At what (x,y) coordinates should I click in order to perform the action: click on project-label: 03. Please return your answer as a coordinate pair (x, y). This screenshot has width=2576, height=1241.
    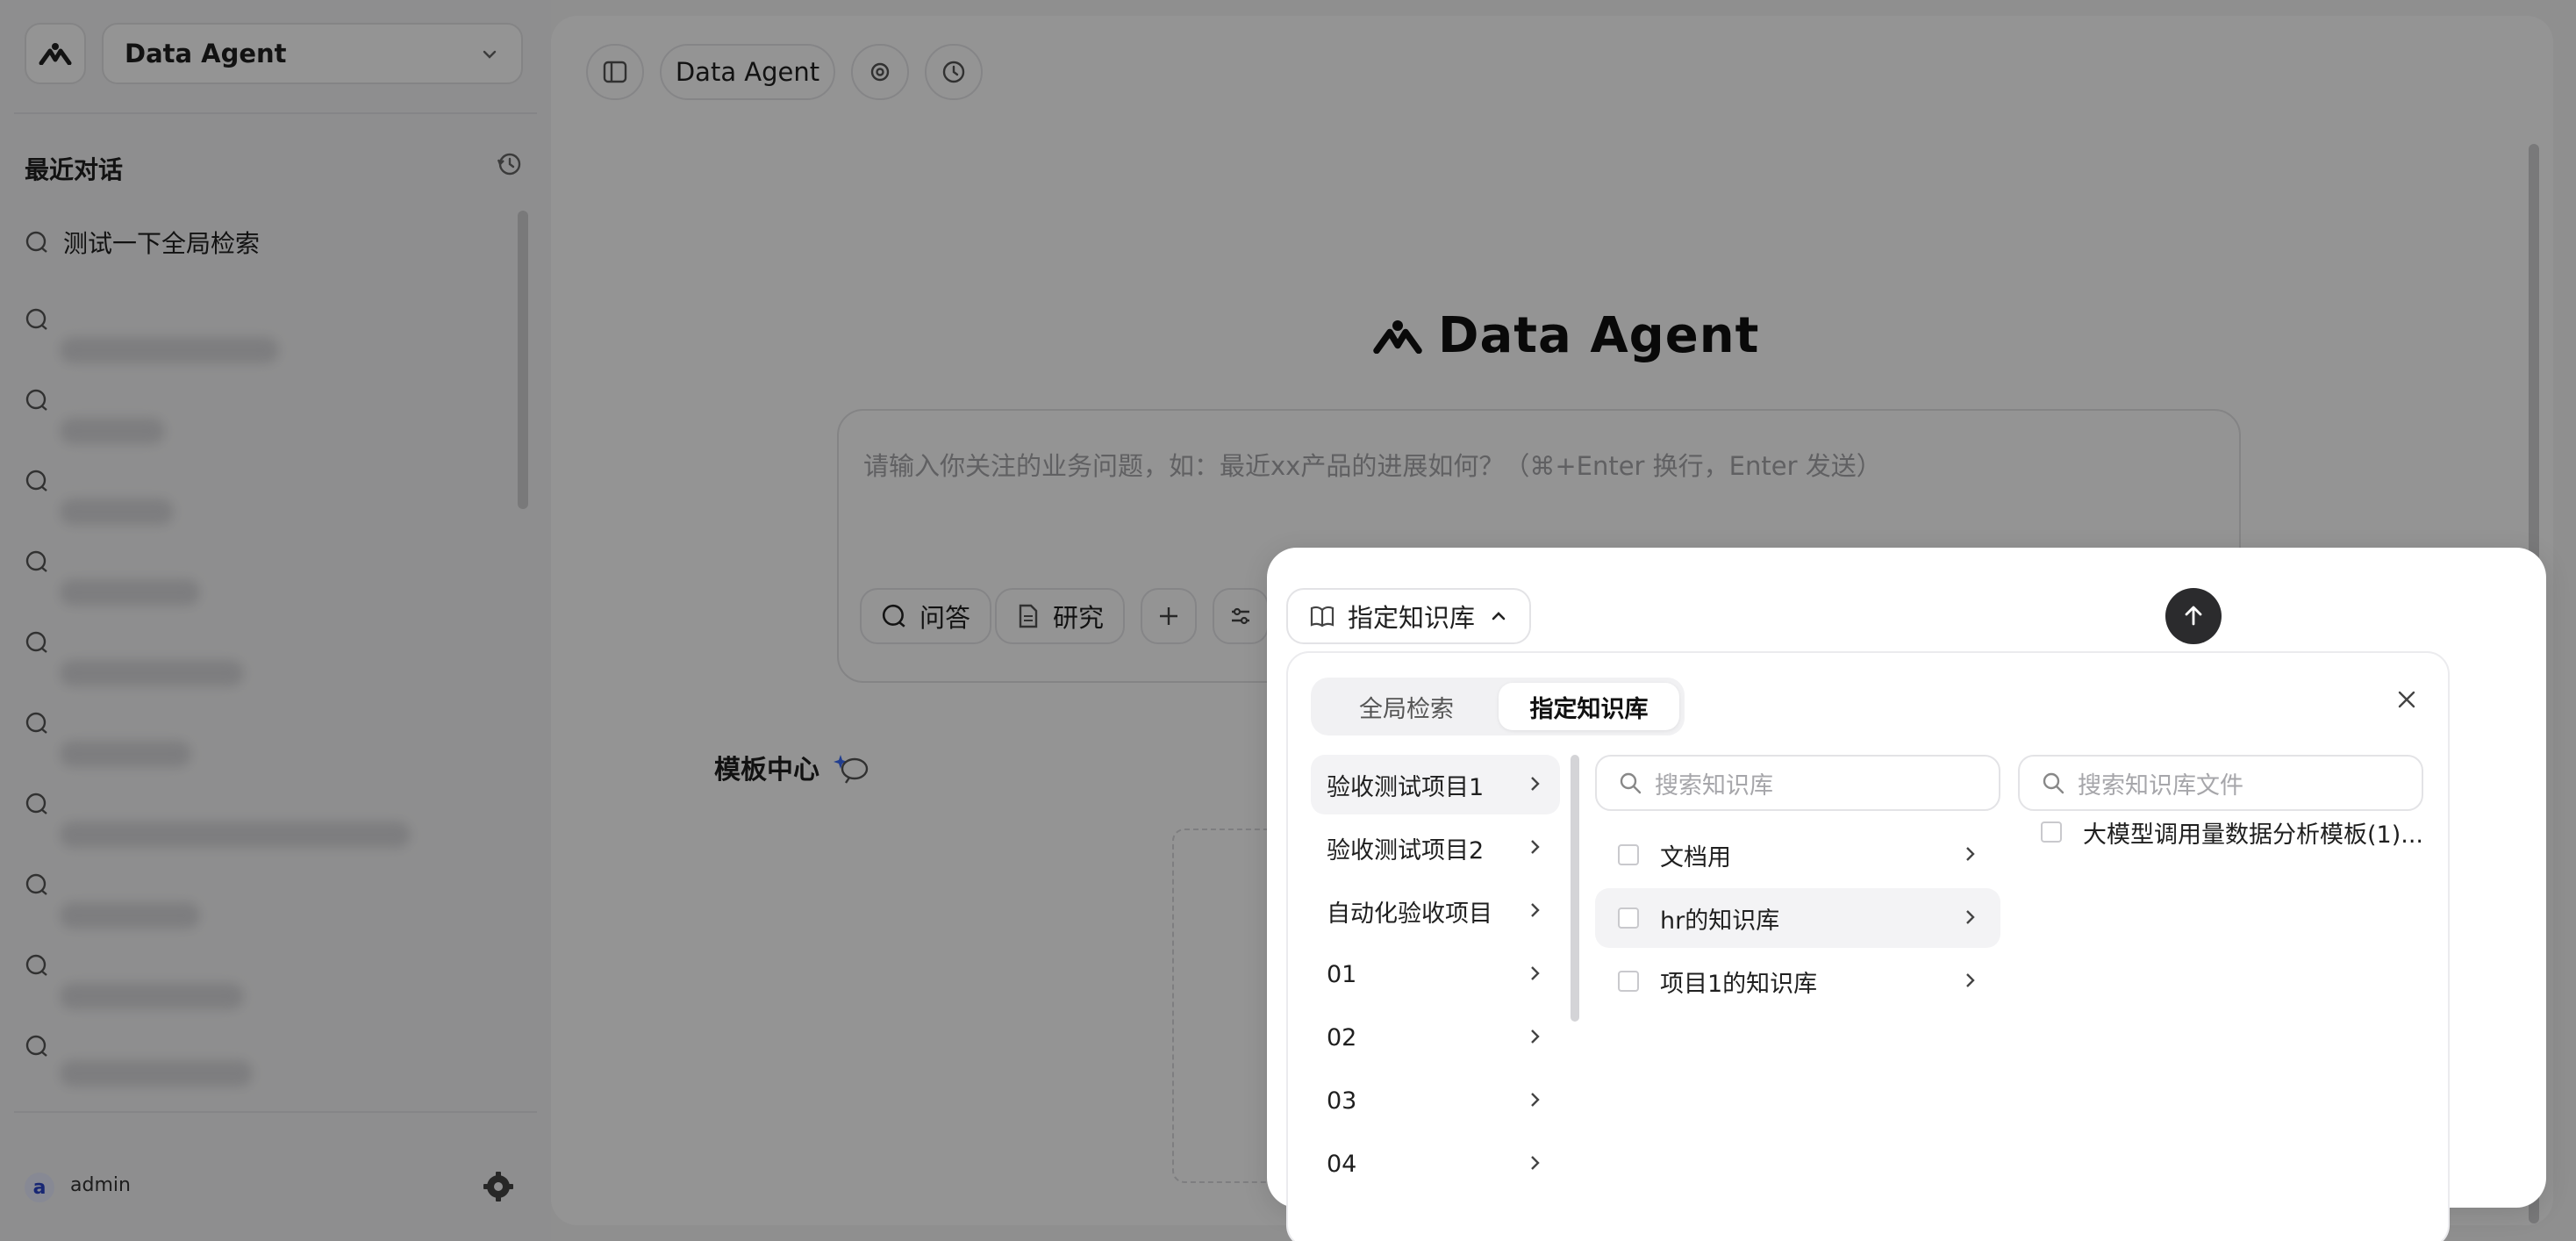
    Looking at the image, I should click on (1342, 1101).